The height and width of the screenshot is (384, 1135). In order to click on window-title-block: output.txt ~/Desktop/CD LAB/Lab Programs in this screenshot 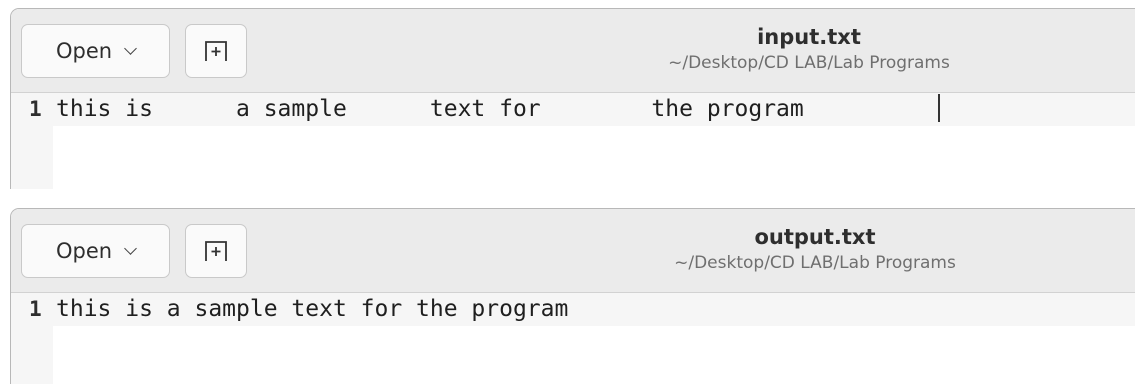, I will do `click(815, 249)`.